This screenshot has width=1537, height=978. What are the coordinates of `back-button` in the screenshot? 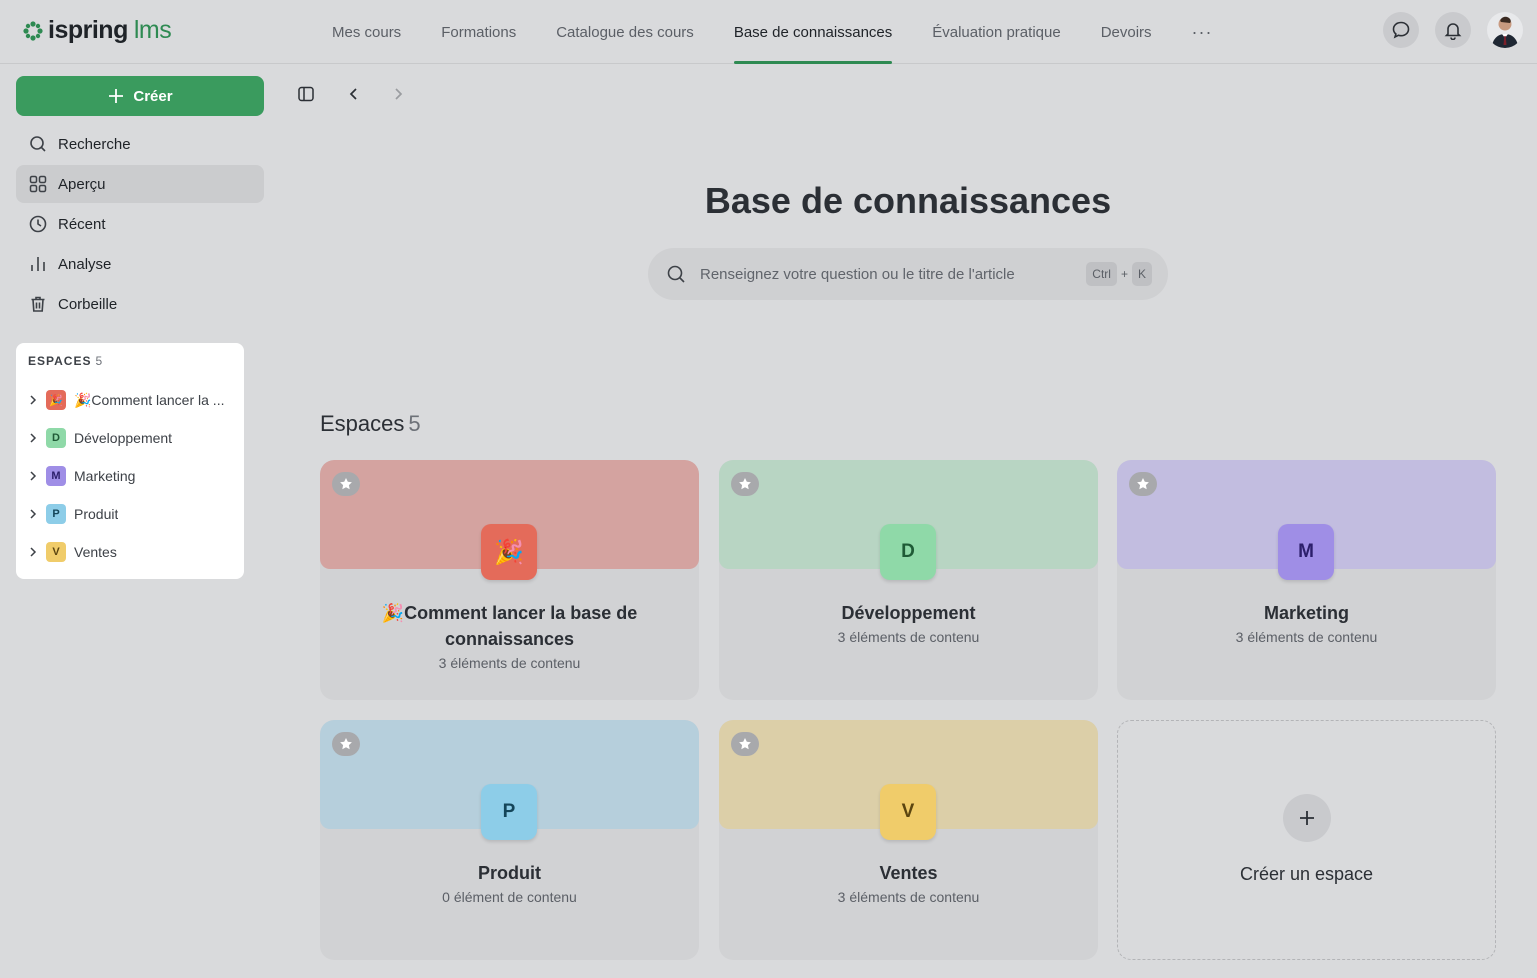 It's located at (354, 94).